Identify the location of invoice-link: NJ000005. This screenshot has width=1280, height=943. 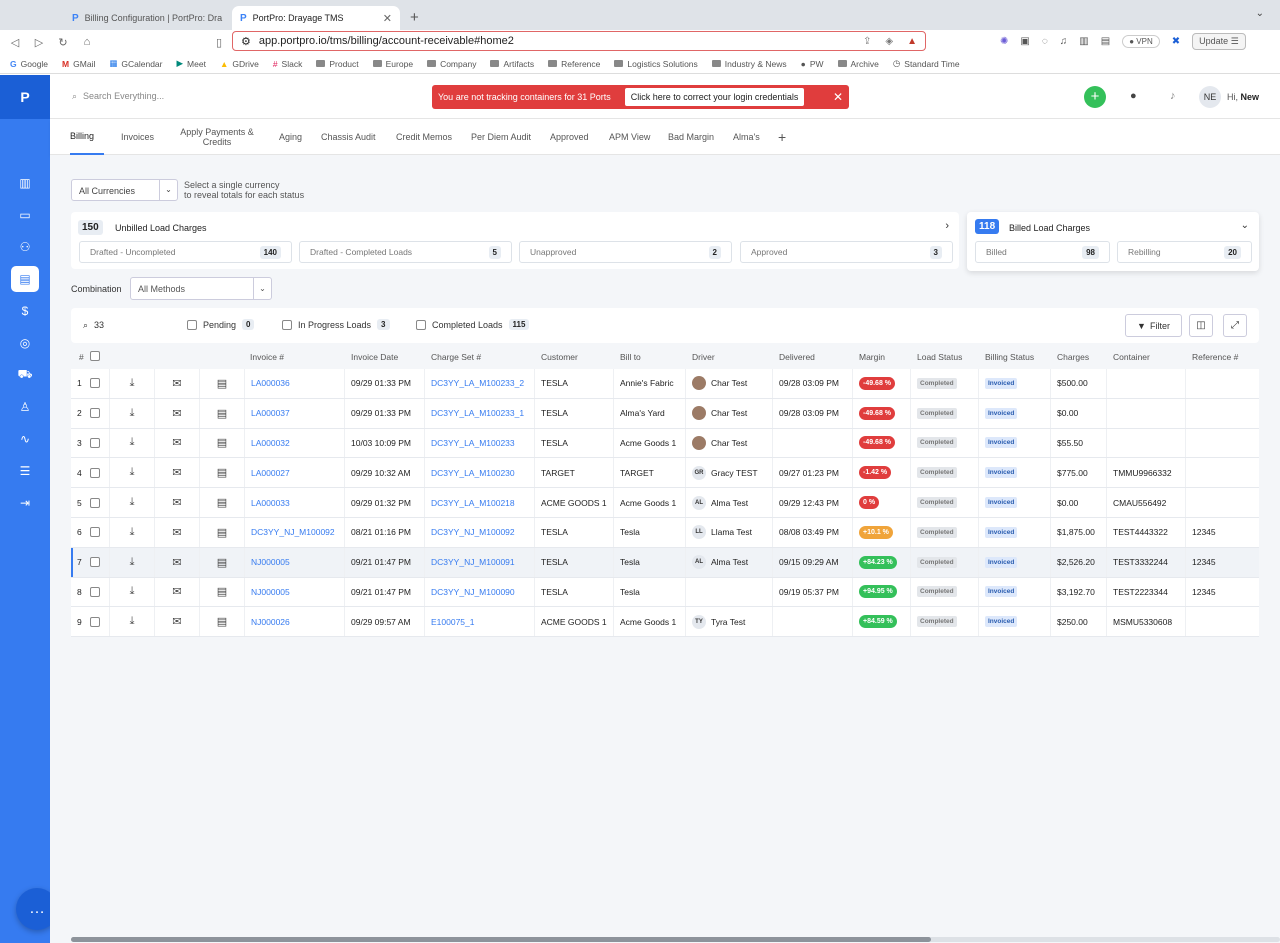
(294, 592).